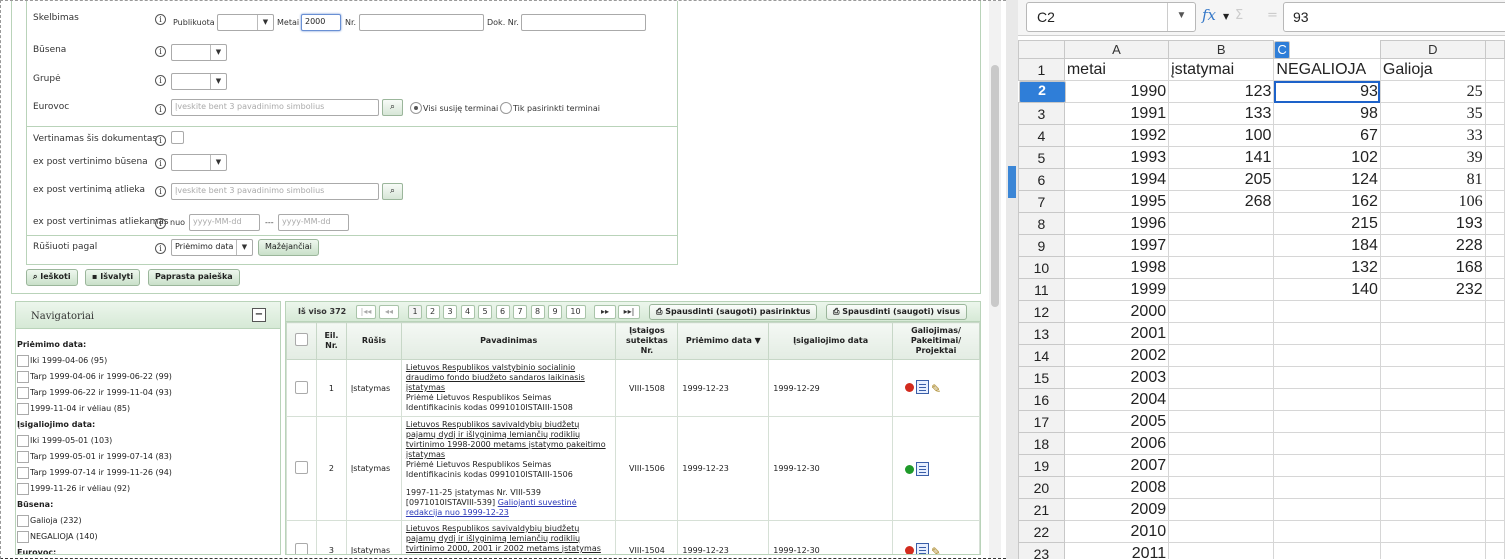 Image resolution: width=1505 pixels, height=559 pixels. Describe the element at coordinates (415, 312) in the screenshot. I see `page-button: 1` at that location.